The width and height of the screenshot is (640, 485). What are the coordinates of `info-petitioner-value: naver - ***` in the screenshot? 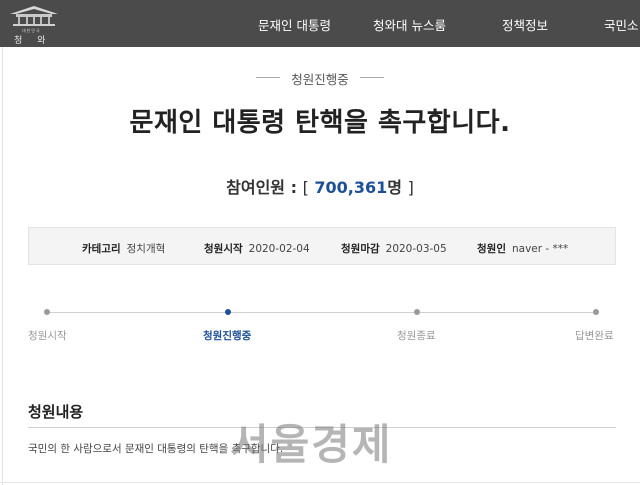 It's located at (540, 249).